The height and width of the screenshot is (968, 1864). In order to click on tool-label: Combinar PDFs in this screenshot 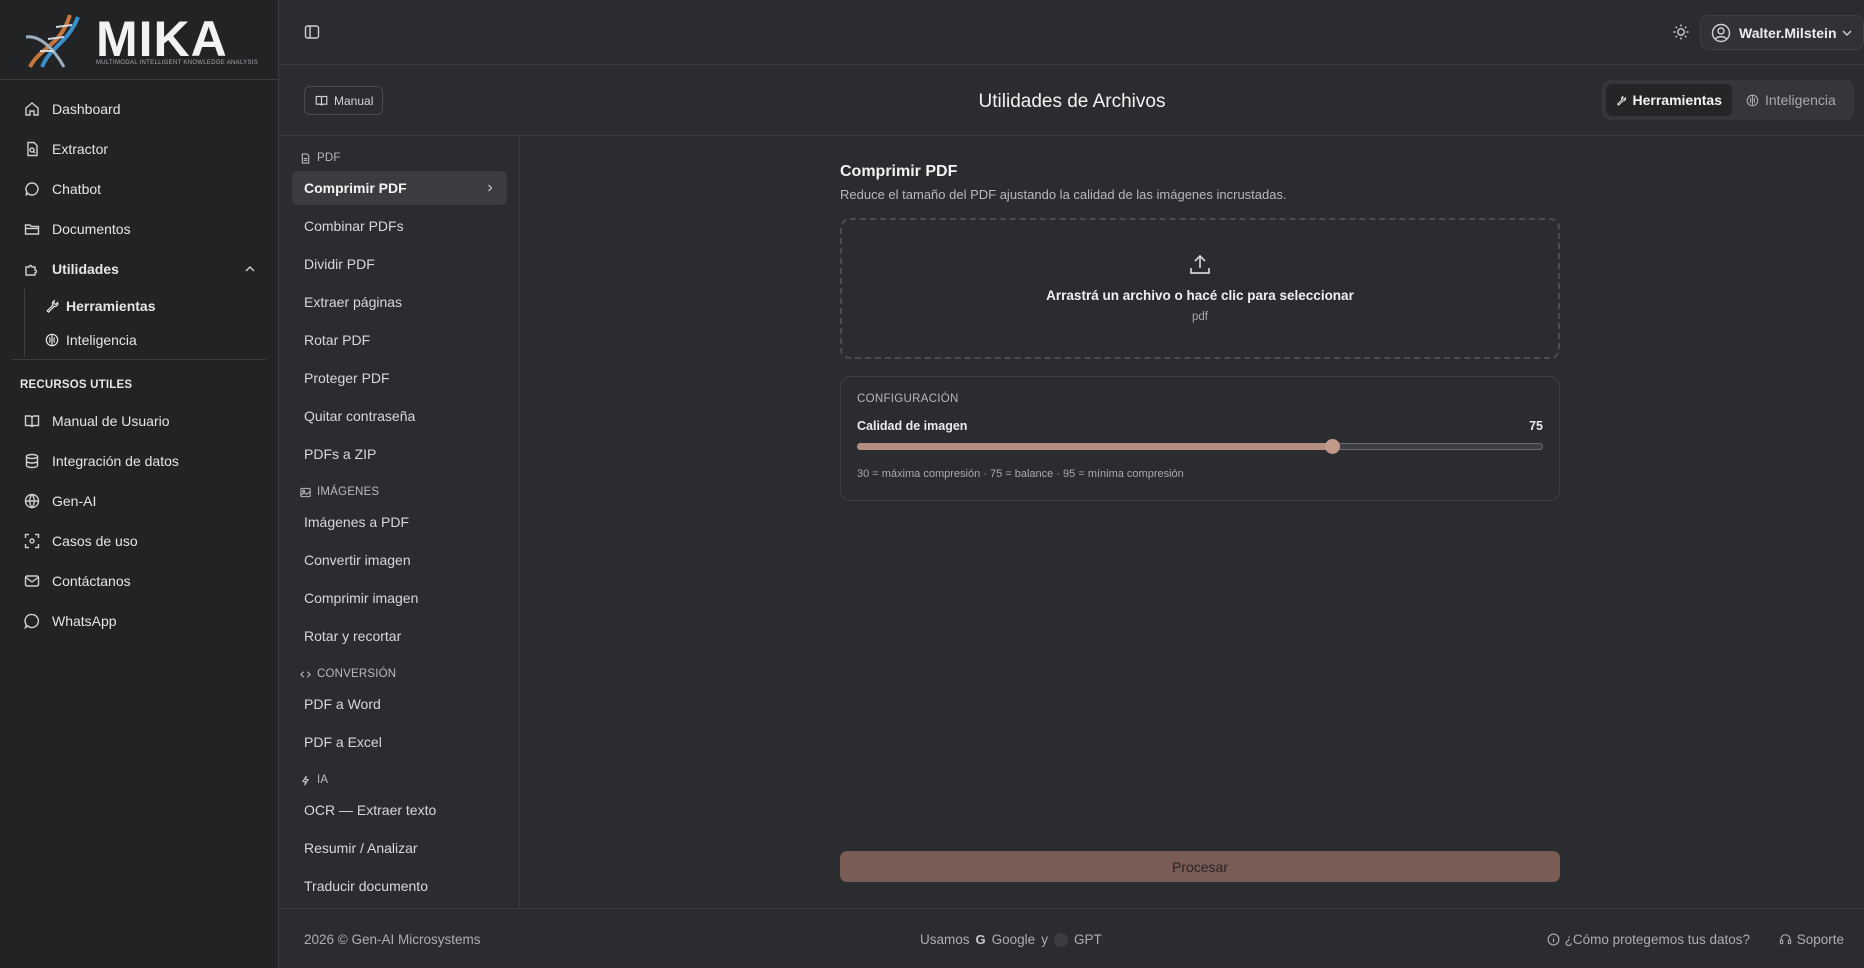, I will do `click(354, 226)`.